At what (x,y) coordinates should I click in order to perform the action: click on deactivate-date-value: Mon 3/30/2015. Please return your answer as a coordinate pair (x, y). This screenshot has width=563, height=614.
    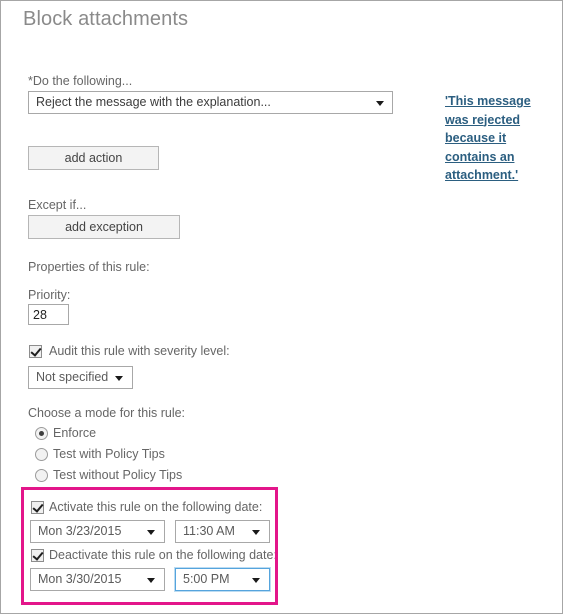
    Looking at the image, I should click on (80, 579).